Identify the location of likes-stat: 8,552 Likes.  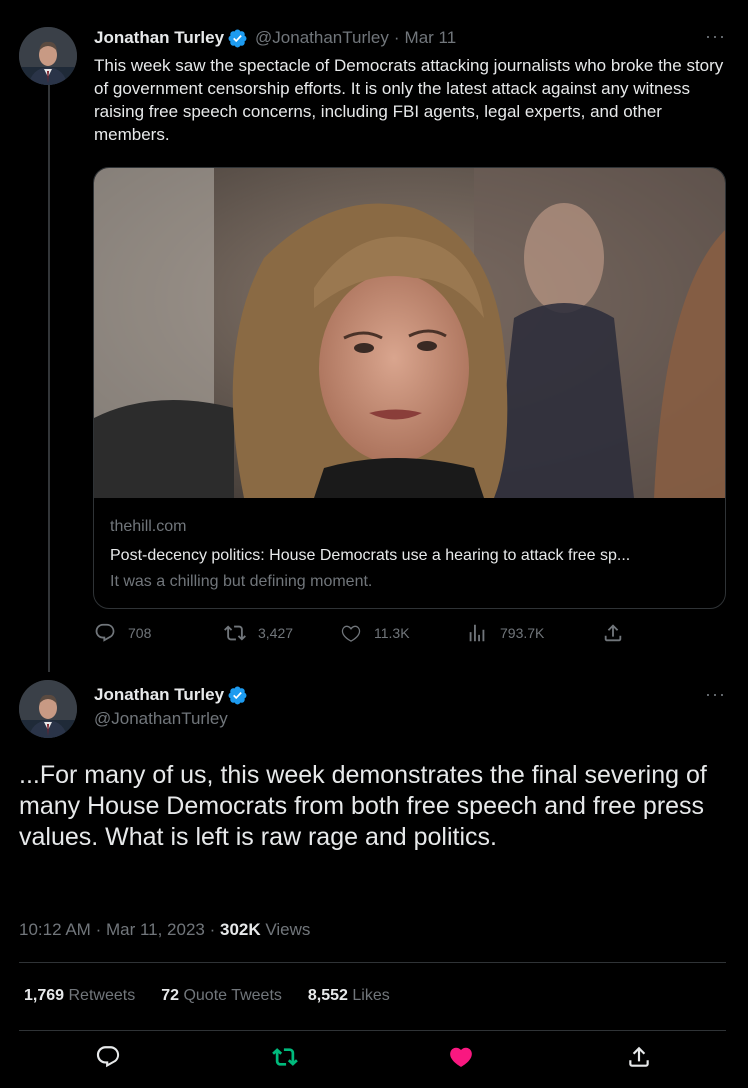
(349, 996).